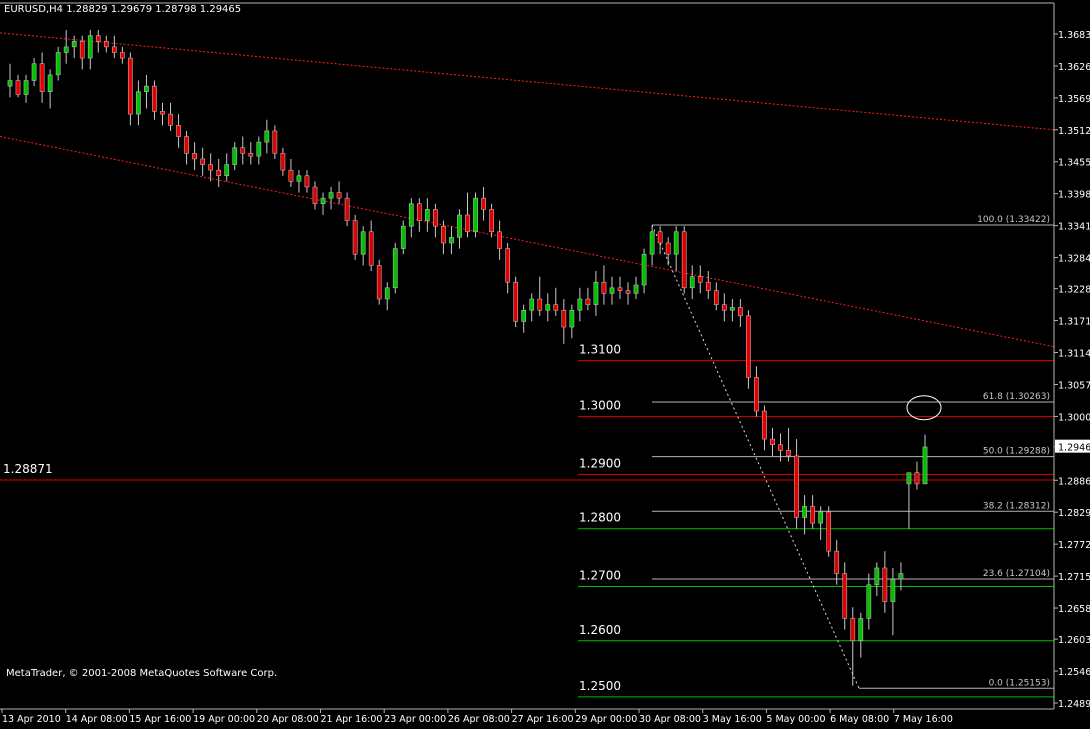 Image resolution: width=1090 pixels, height=729 pixels. I want to click on price-tick-label: 1.28295, so click(1074, 513).